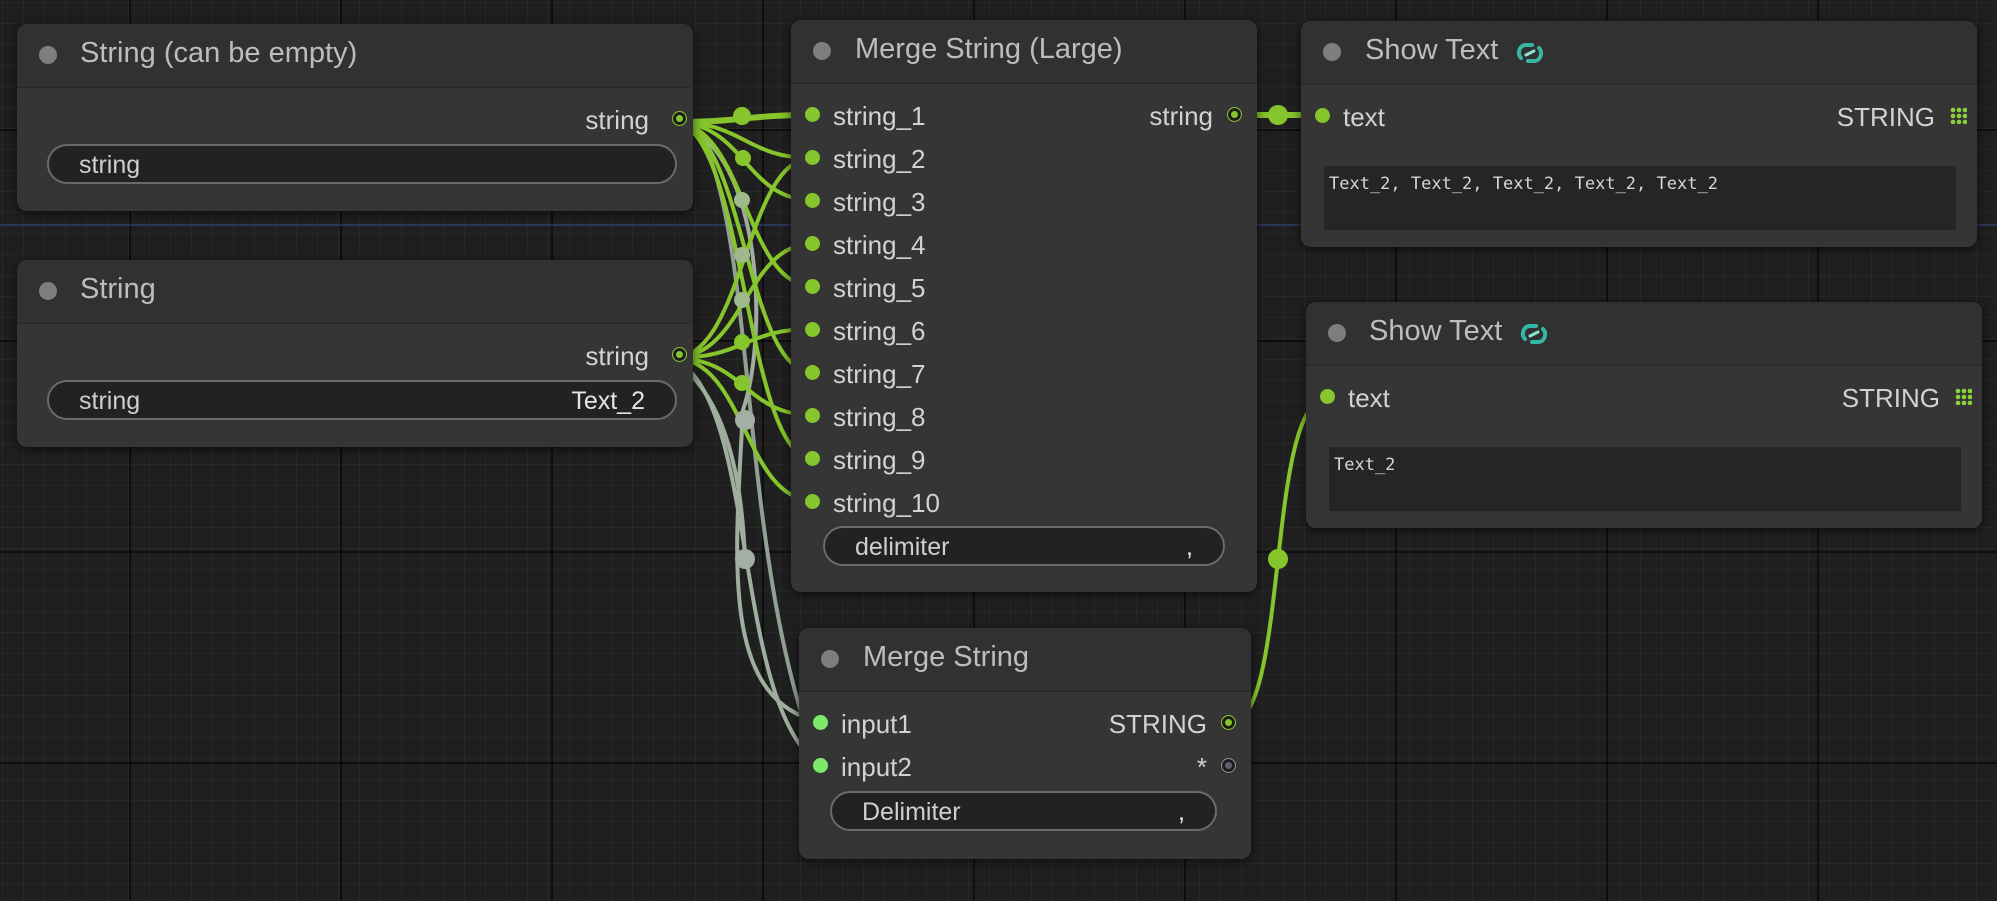  What do you see at coordinates (219, 53) in the screenshot?
I see `node-title: String (can be empty)` at bounding box center [219, 53].